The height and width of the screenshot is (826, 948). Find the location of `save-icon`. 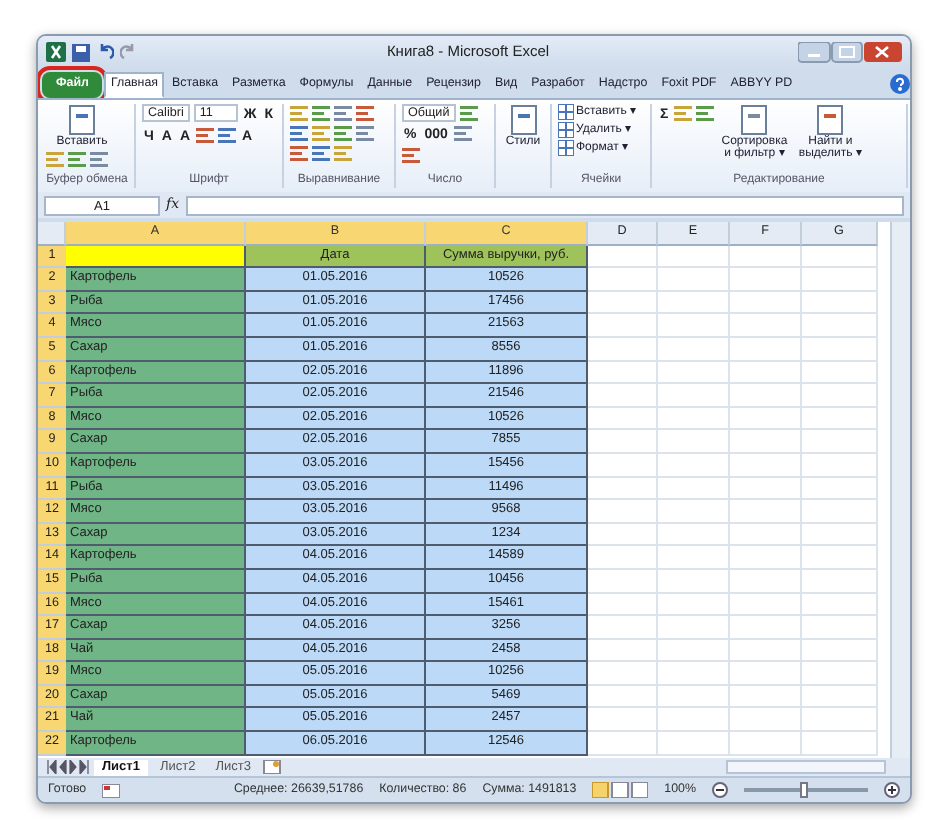

save-icon is located at coordinates (81, 52).